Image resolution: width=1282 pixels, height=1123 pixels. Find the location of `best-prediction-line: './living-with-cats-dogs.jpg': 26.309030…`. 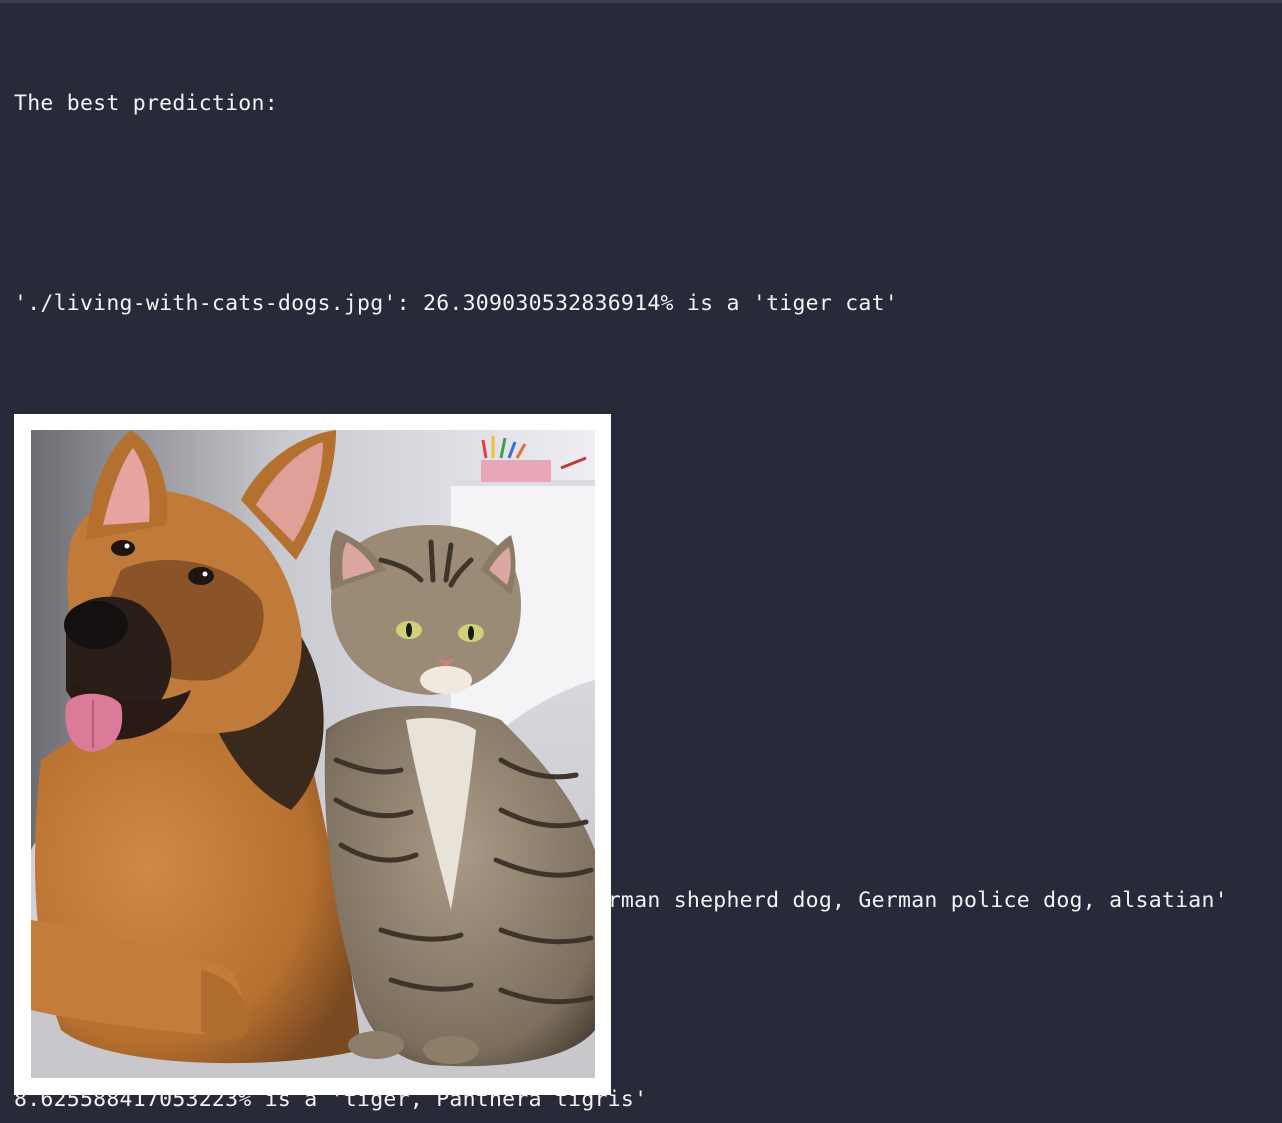

best-prediction-line: './living-with-cats-dogs.jpg': 26.309030… is located at coordinates (456, 303).